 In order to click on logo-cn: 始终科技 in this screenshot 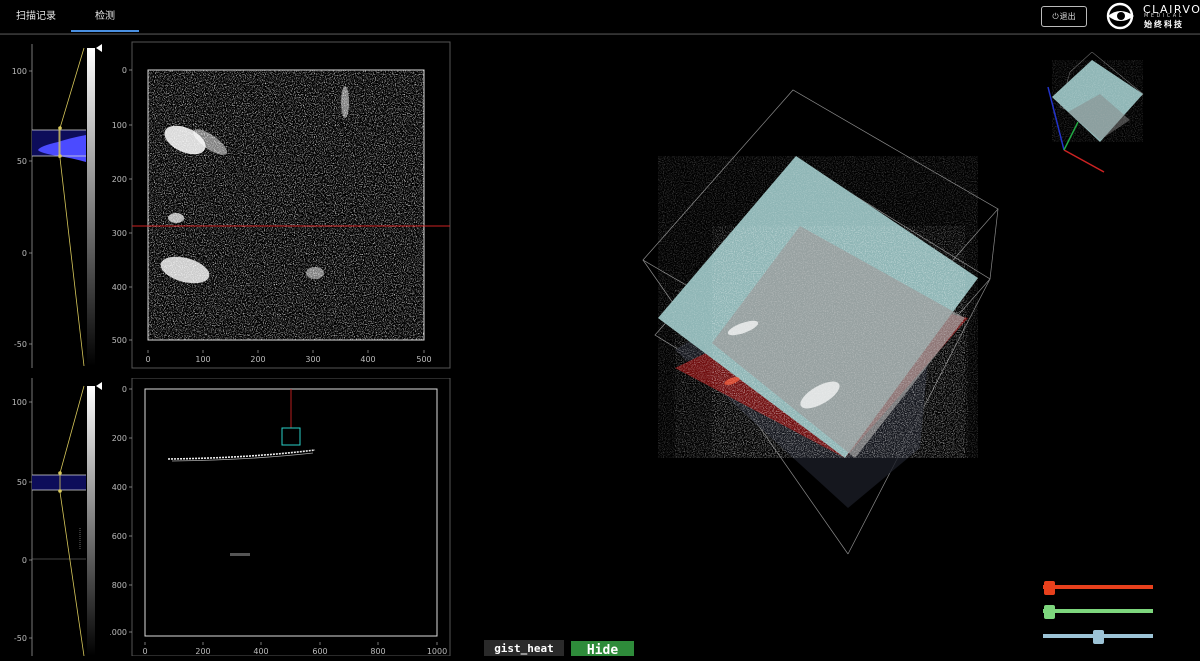, I will do `click(1164, 24)`.